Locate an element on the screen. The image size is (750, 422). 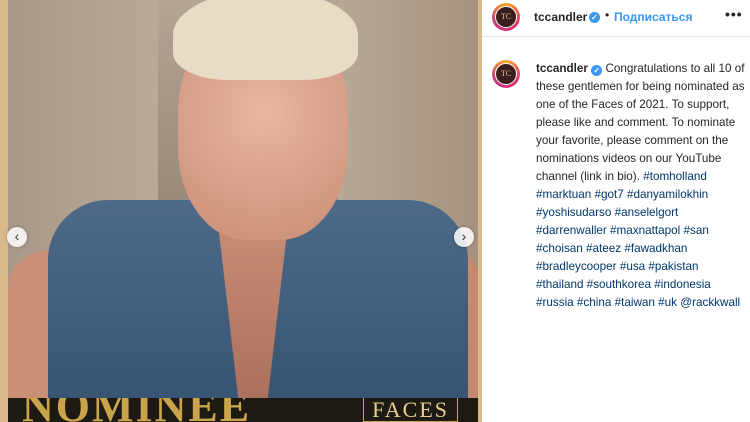
caption-username: tccandler is located at coordinates (562, 68).